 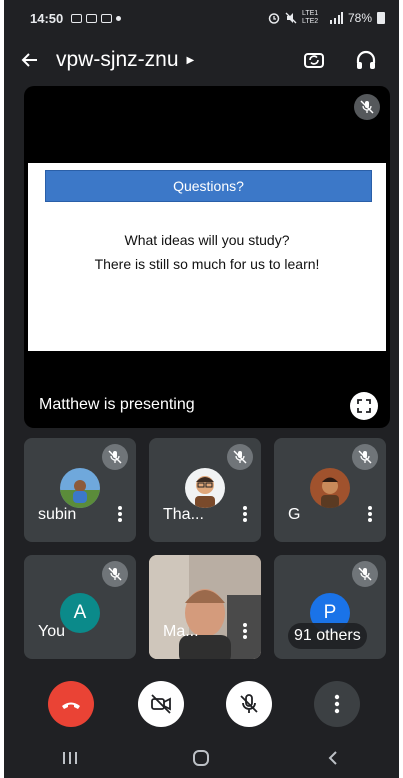 I want to click on more-vertical-icon, so click(x=337, y=704).